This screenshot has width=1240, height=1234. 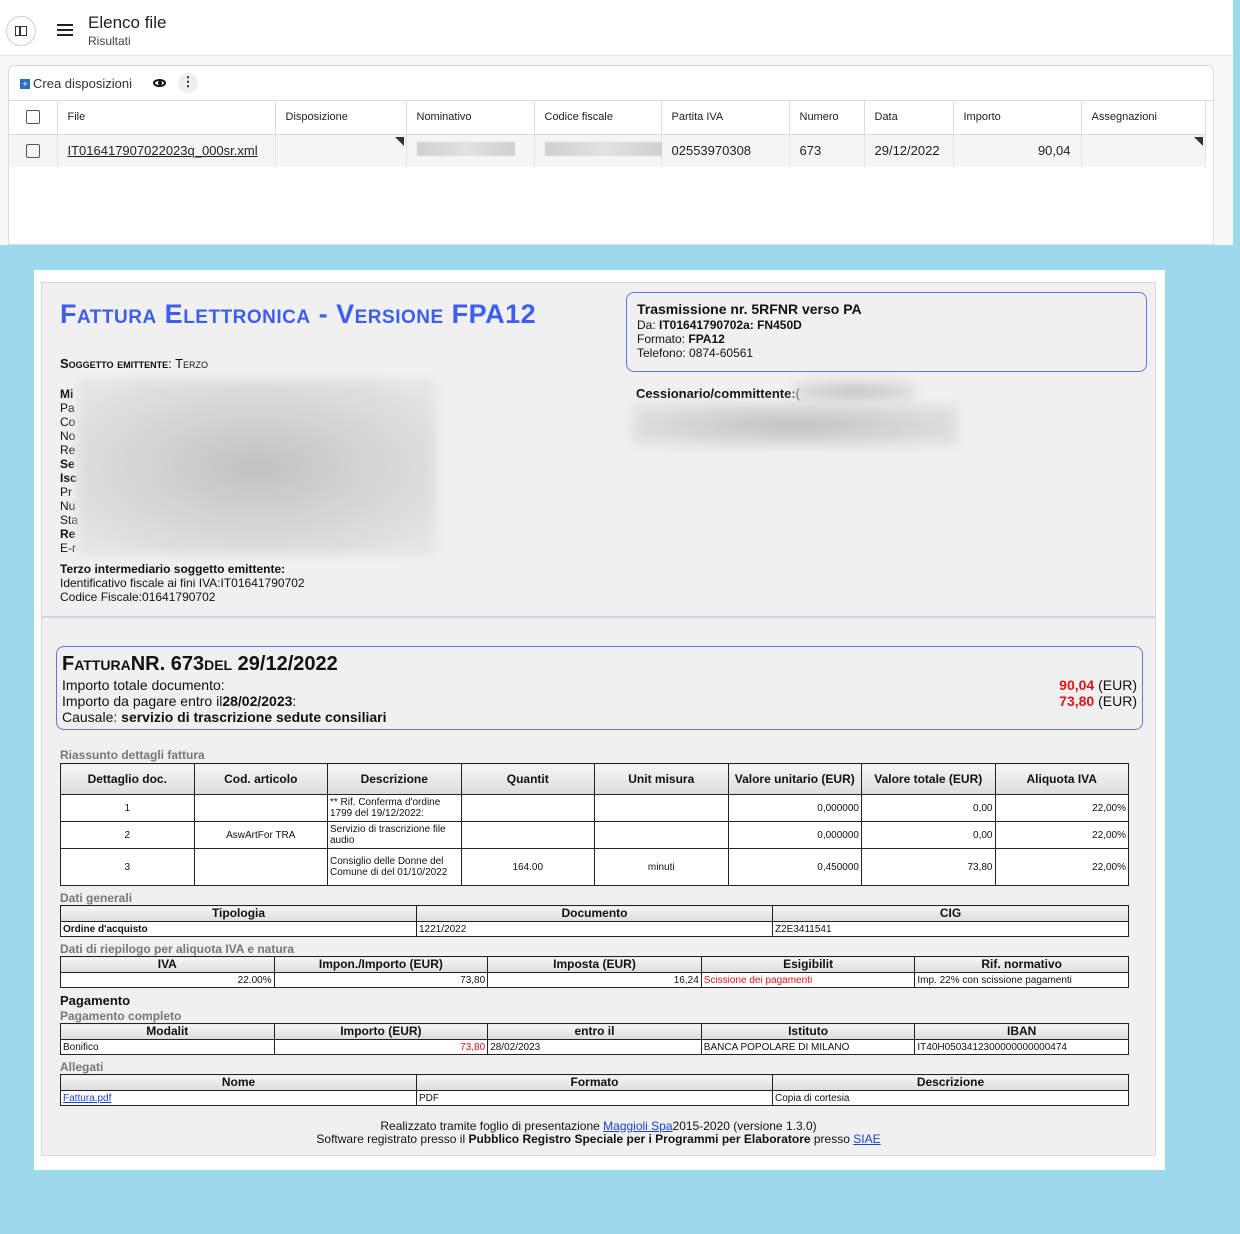 What do you see at coordinates (795, 425) in the screenshot?
I see `redacted-cessionario-block` at bounding box center [795, 425].